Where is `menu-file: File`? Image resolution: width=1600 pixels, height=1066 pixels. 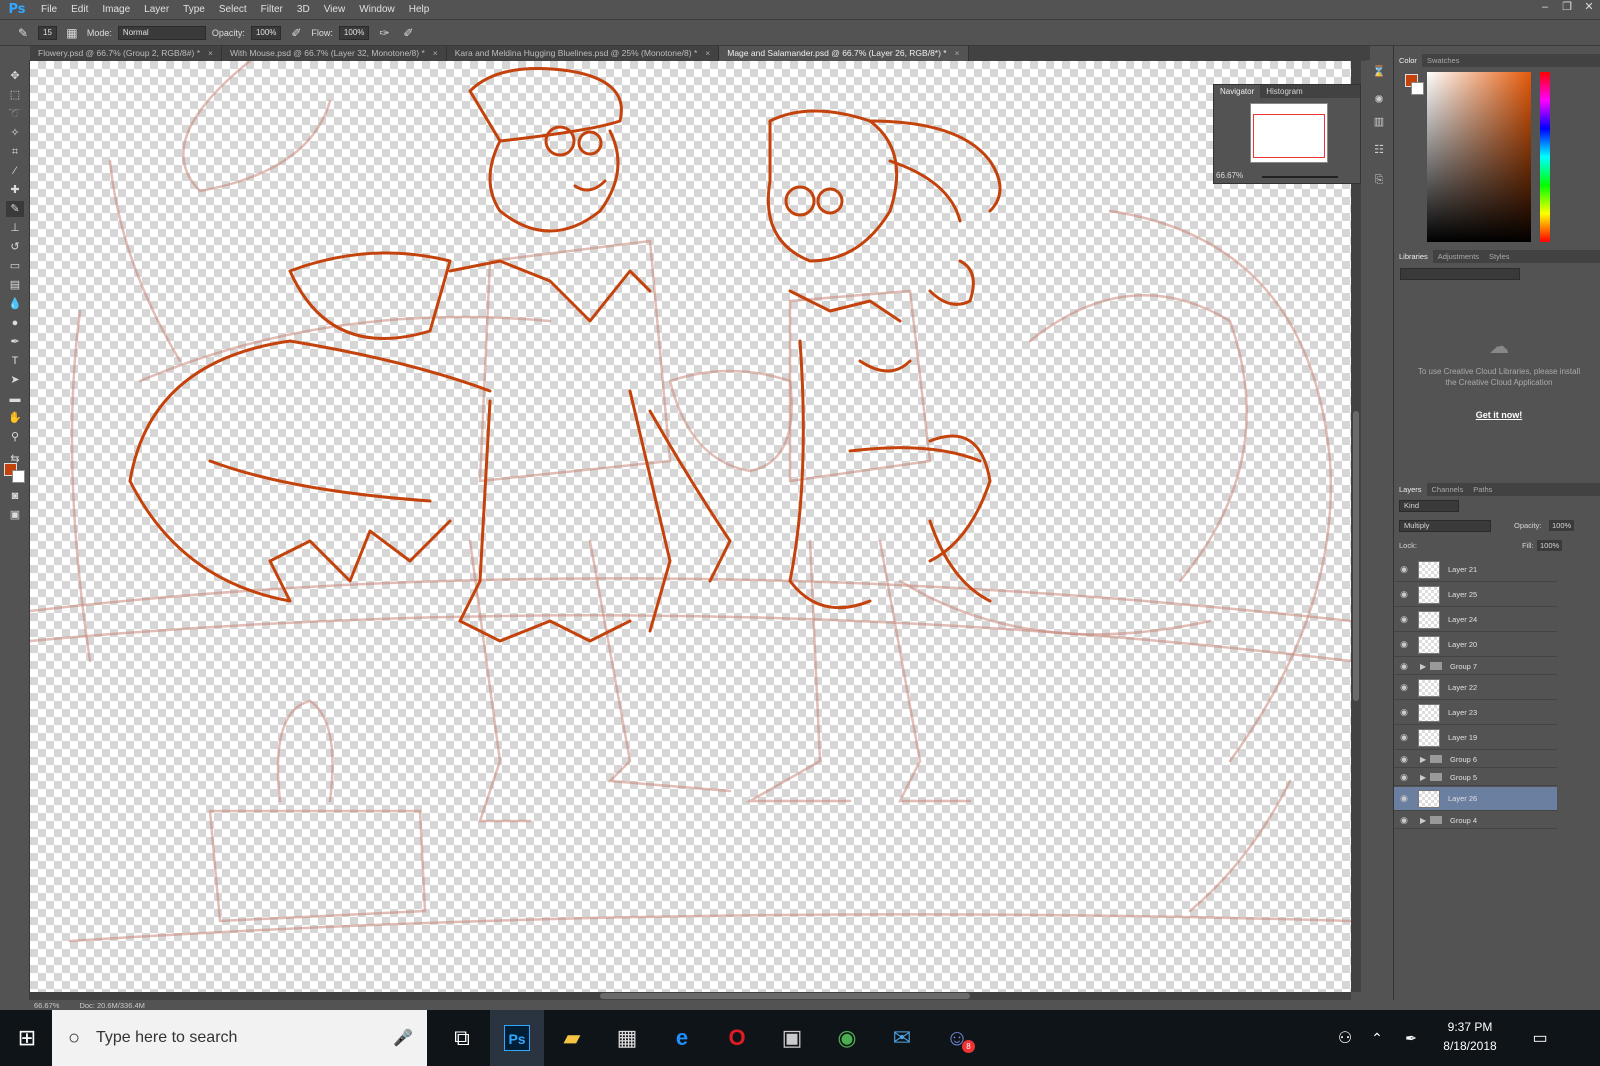
menu-file: File is located at coordinates (49, 9).